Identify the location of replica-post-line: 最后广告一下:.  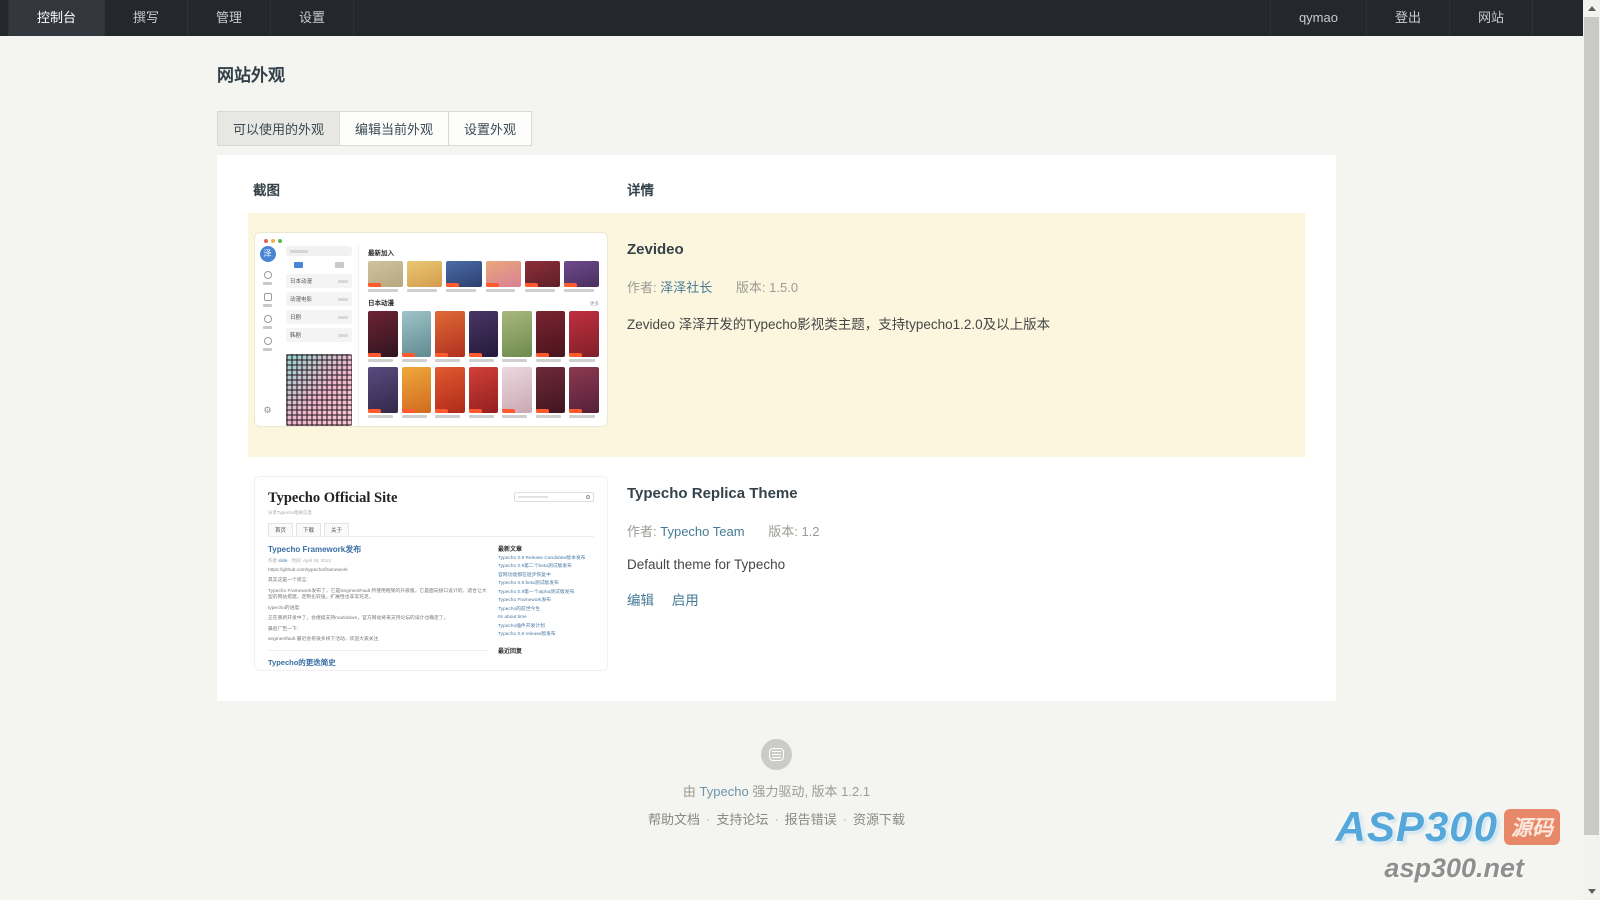
(283, 629).